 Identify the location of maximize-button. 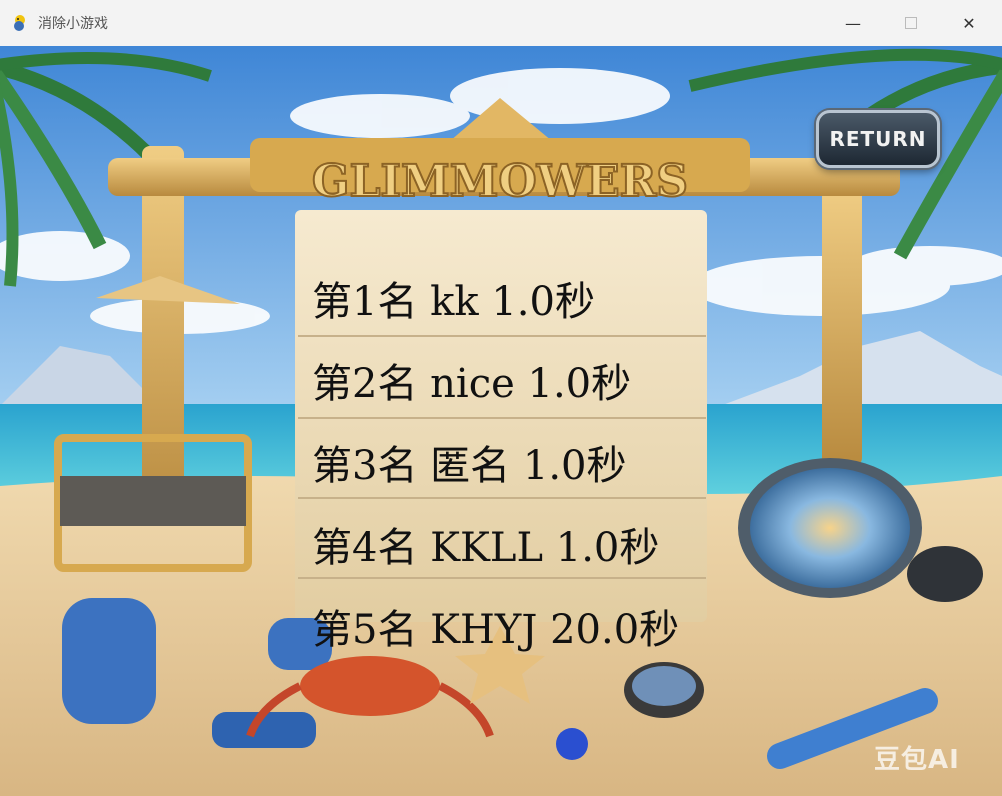
(911, 23).